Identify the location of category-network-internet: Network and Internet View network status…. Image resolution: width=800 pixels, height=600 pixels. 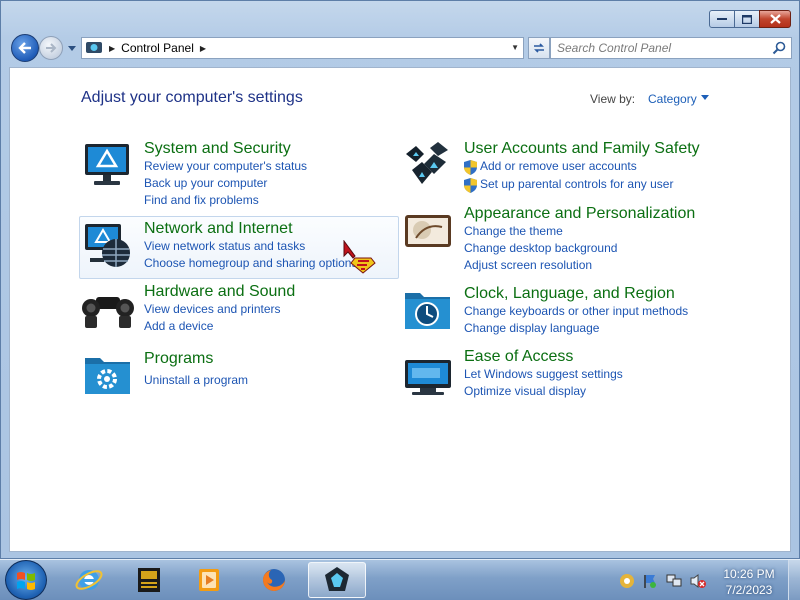
(232, 248).